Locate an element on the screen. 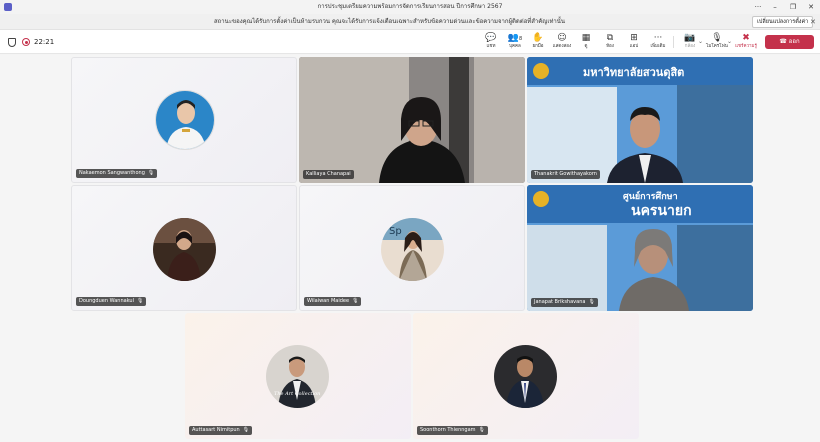 The image size is (820, 442). participant-tile: Sp Wilaiwan Maidee 🎙 is located at coordinates (412, 248).